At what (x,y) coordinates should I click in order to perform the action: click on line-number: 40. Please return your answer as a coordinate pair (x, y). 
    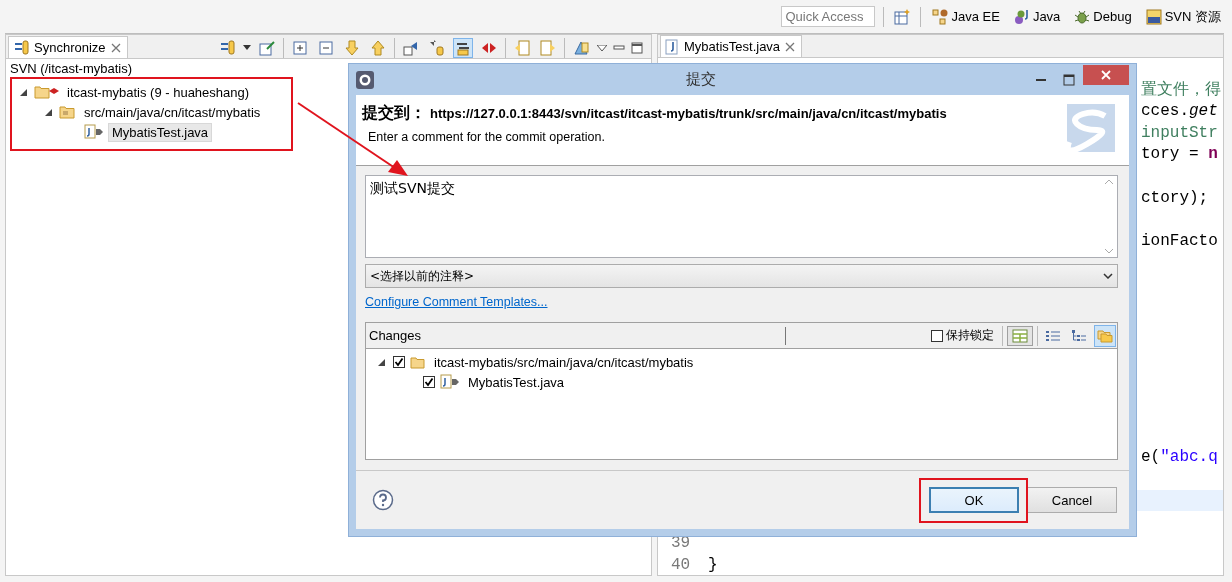
    Looking at the image, I should click on (681, 564).